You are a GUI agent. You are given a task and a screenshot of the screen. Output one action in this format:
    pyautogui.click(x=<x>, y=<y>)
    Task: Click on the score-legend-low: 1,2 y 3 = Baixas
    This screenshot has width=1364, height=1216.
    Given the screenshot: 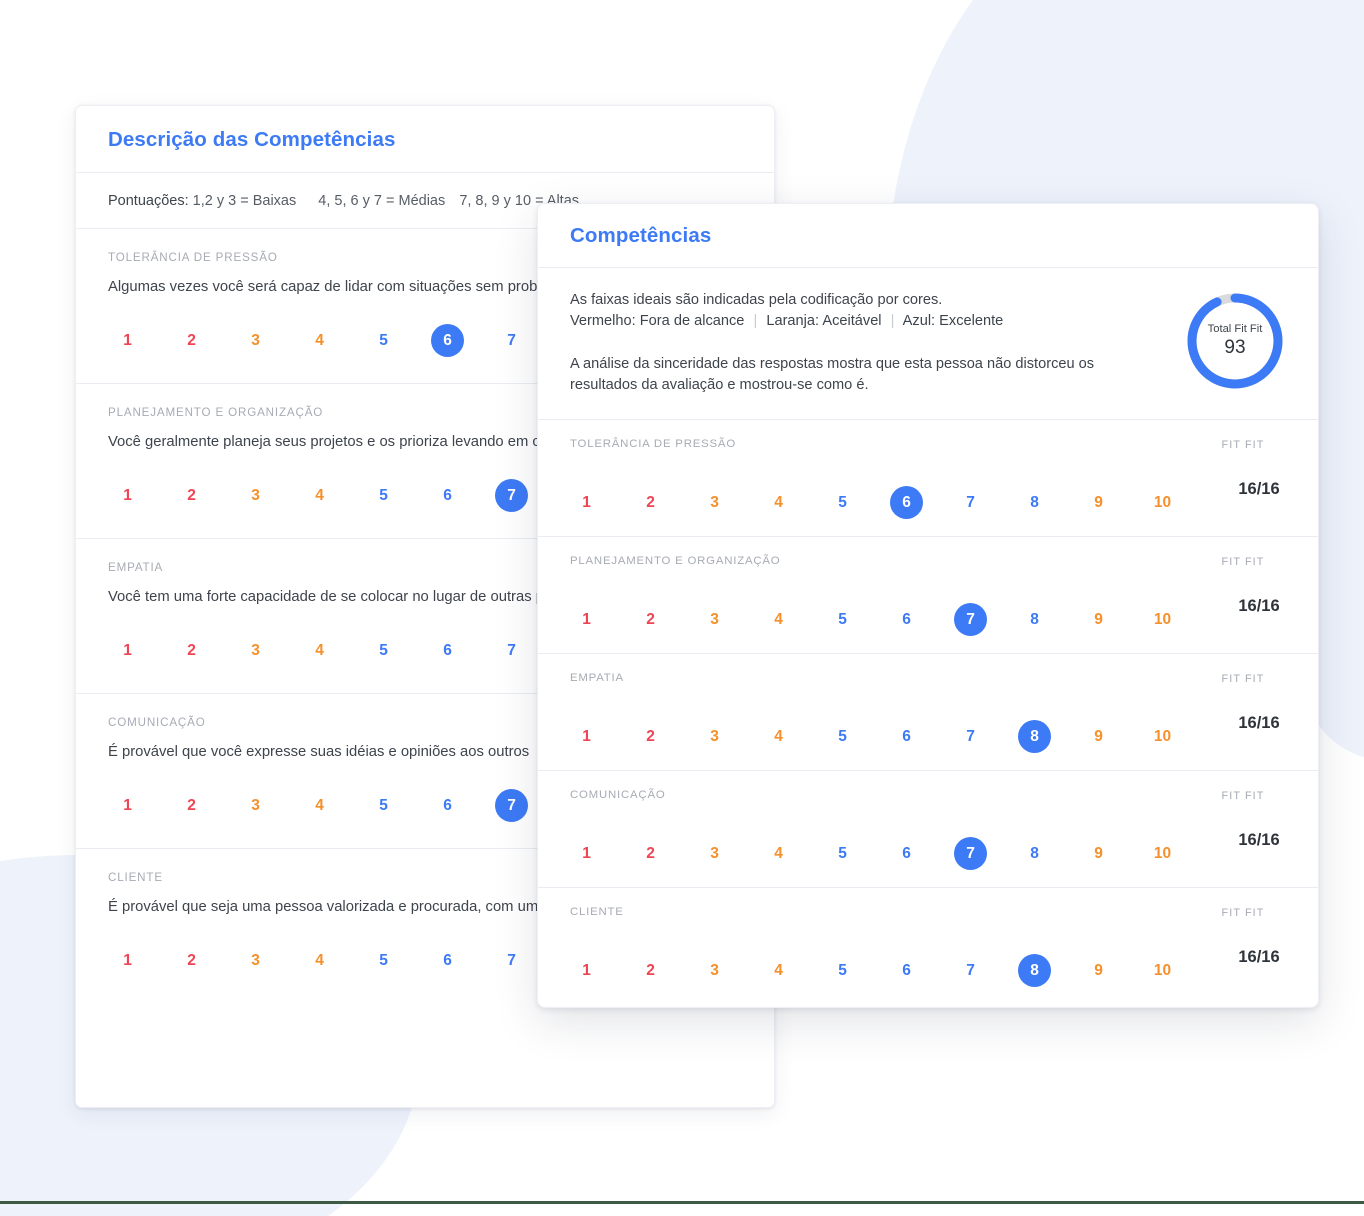 What is the action you would take?
    pyautogui.click(x=244, y=201)
    